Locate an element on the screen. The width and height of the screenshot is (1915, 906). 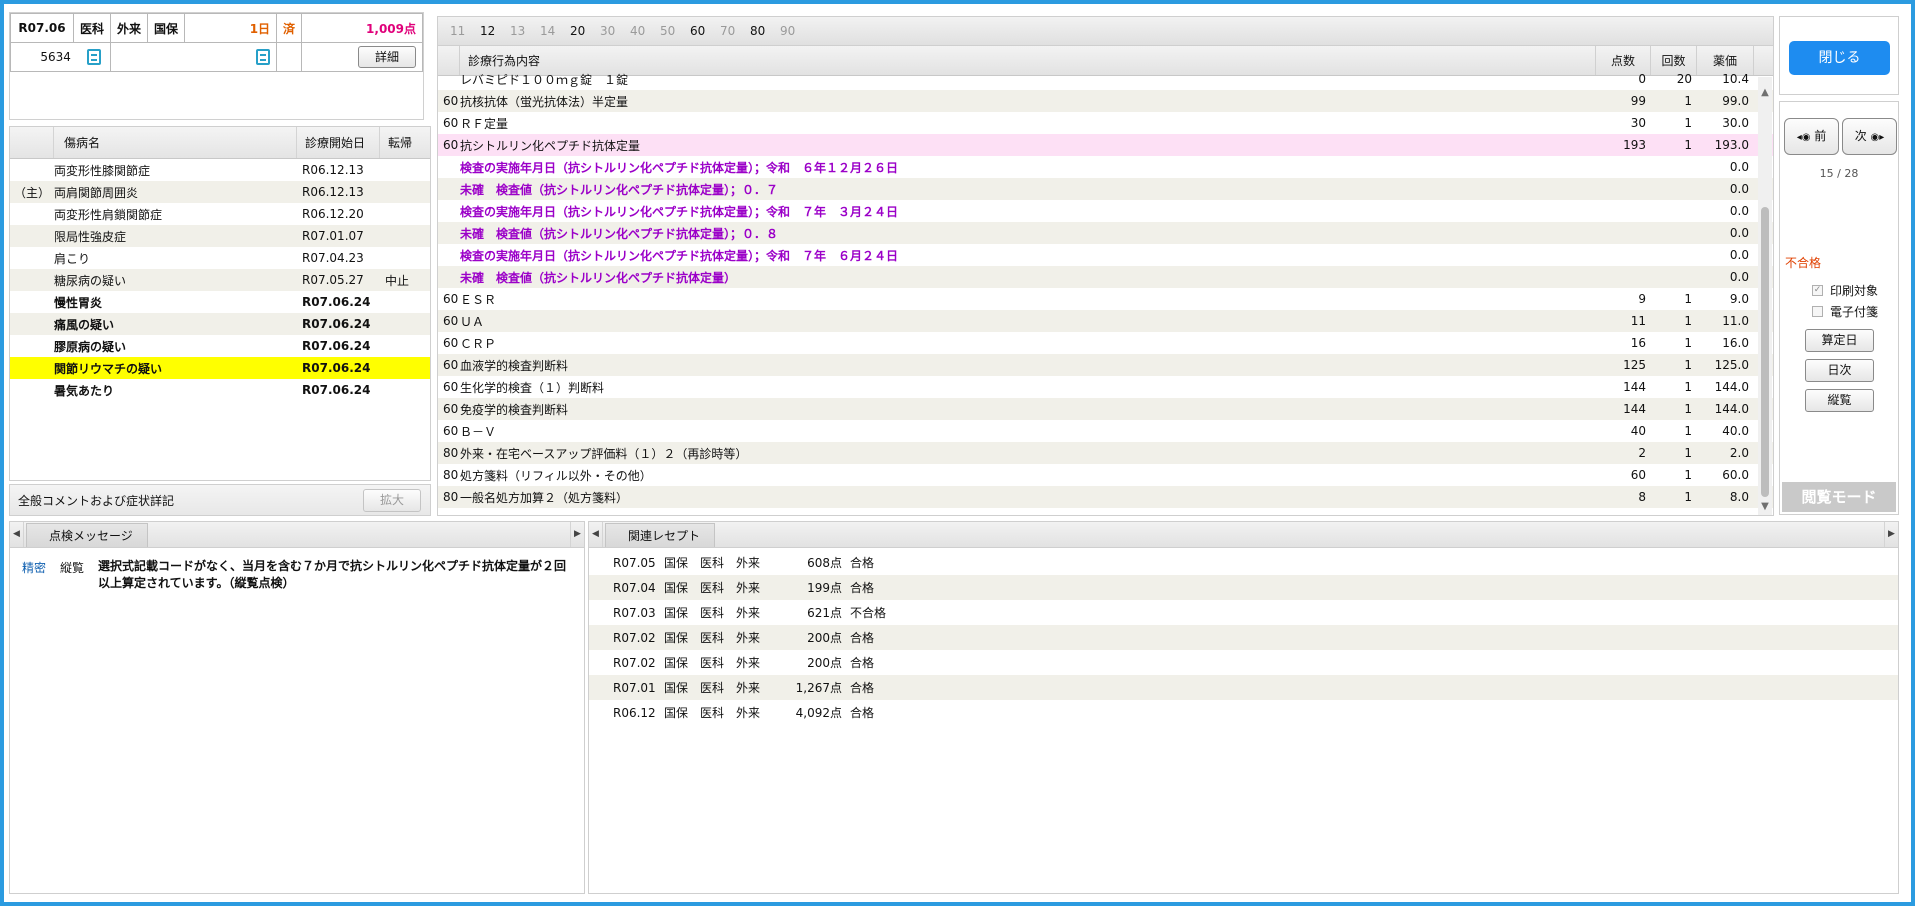
tab-category-11: 11 is located at coordinates (465, 31).